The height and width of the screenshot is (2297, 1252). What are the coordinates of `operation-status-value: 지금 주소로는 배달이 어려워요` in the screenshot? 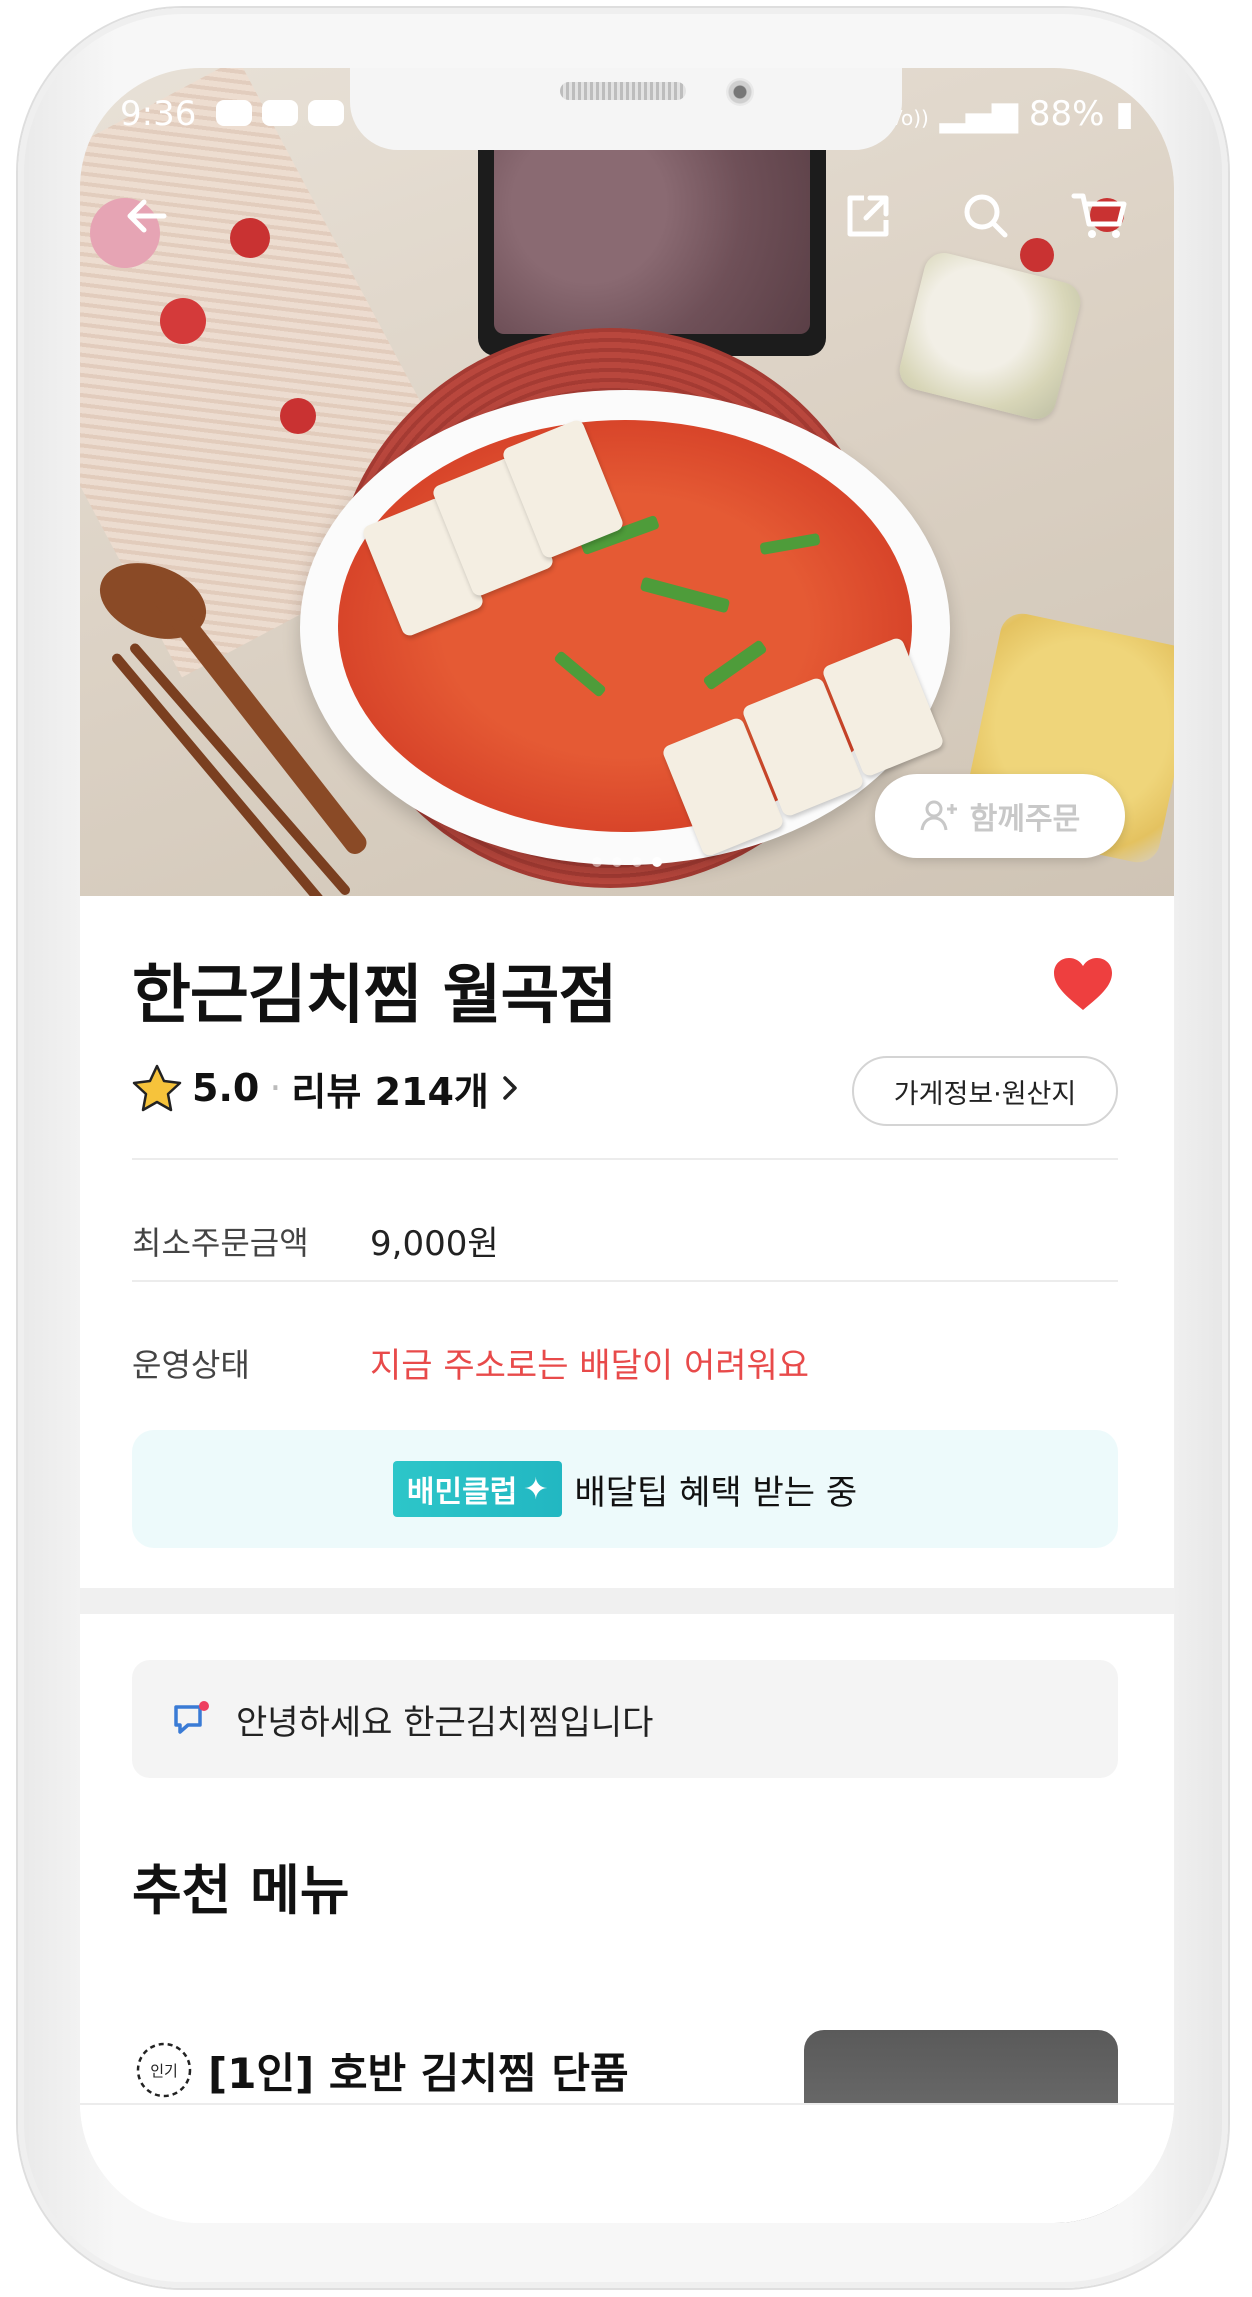 It's located at (590, 1366).